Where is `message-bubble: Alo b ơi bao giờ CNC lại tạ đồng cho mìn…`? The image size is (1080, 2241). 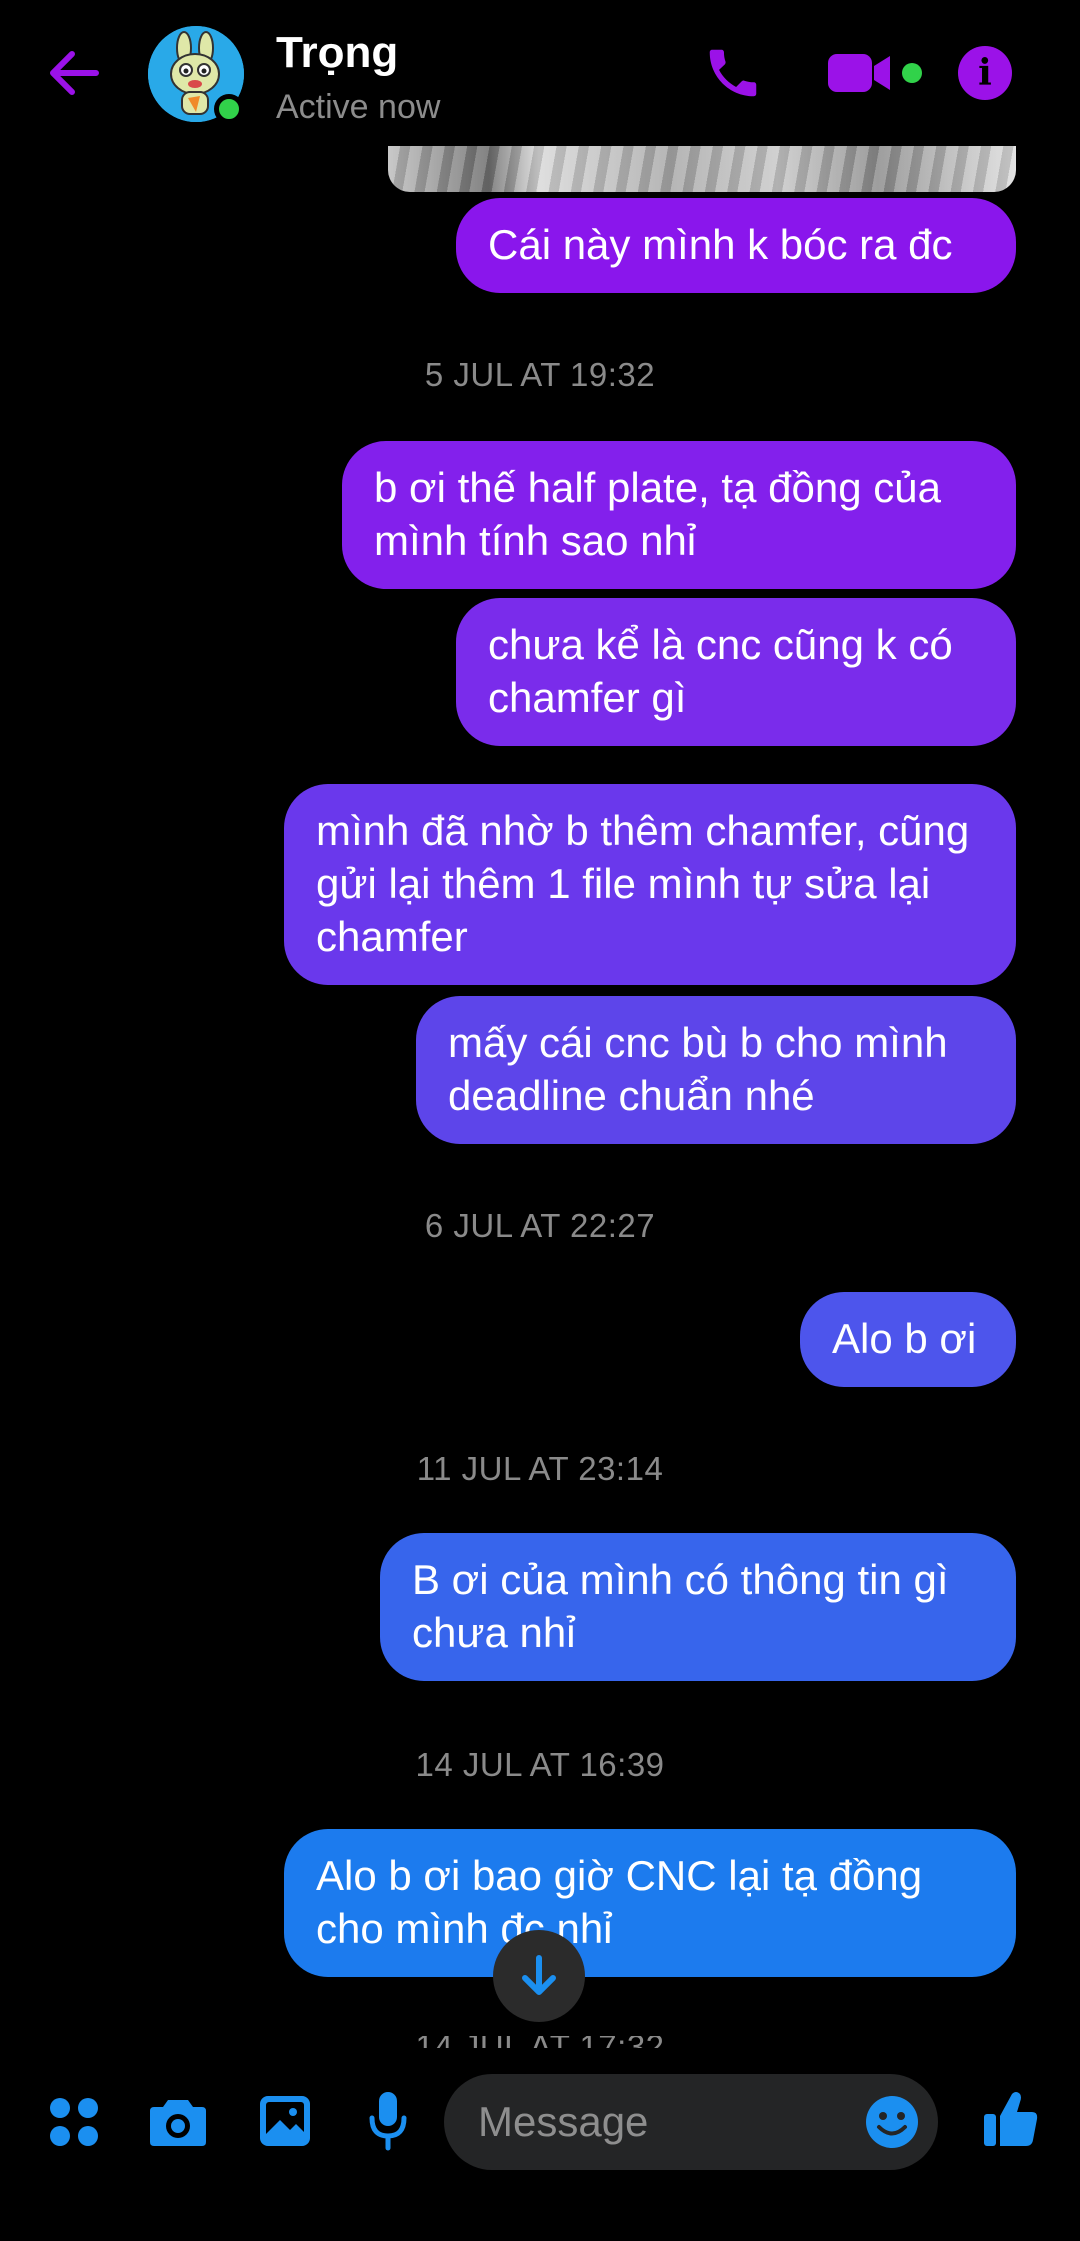
message-bubble: Alo b ơi bao giờ CNC lại tạ đồng cho mìn… is located at coordinates (650, 1903).